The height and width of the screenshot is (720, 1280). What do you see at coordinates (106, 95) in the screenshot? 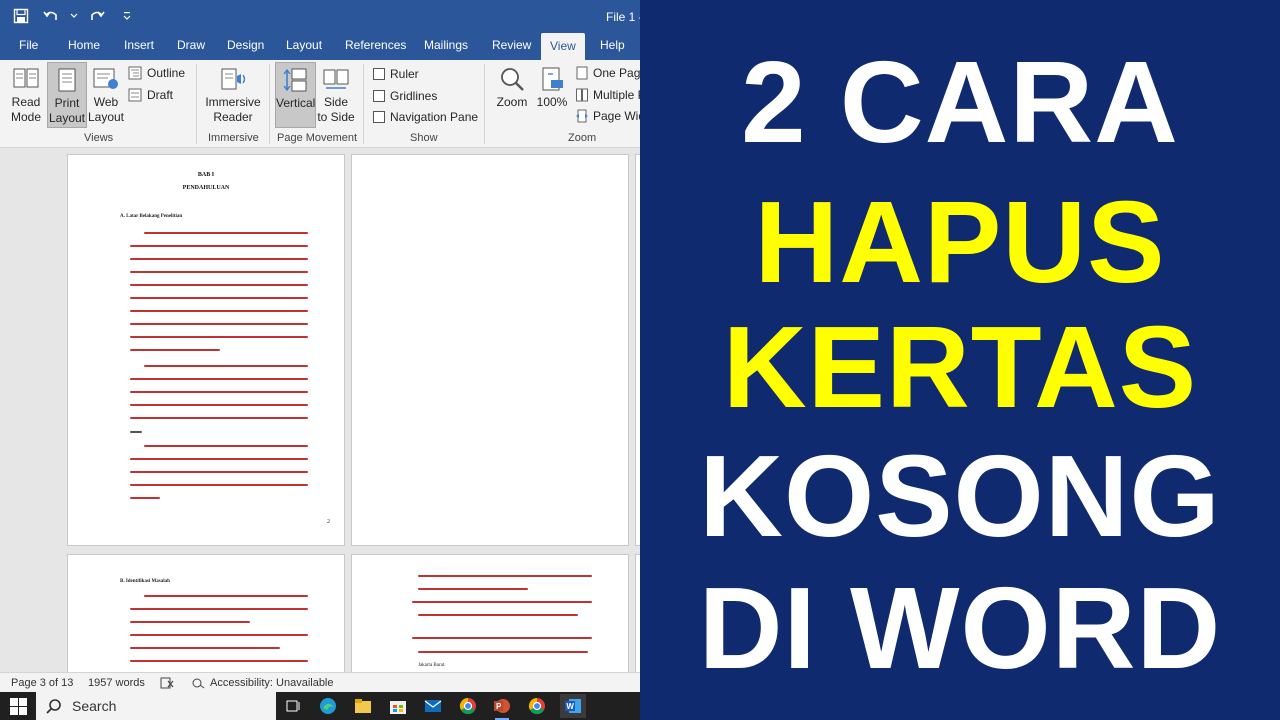
I see `web-layout-button: Web Layout` at bounding box center [106, 95].